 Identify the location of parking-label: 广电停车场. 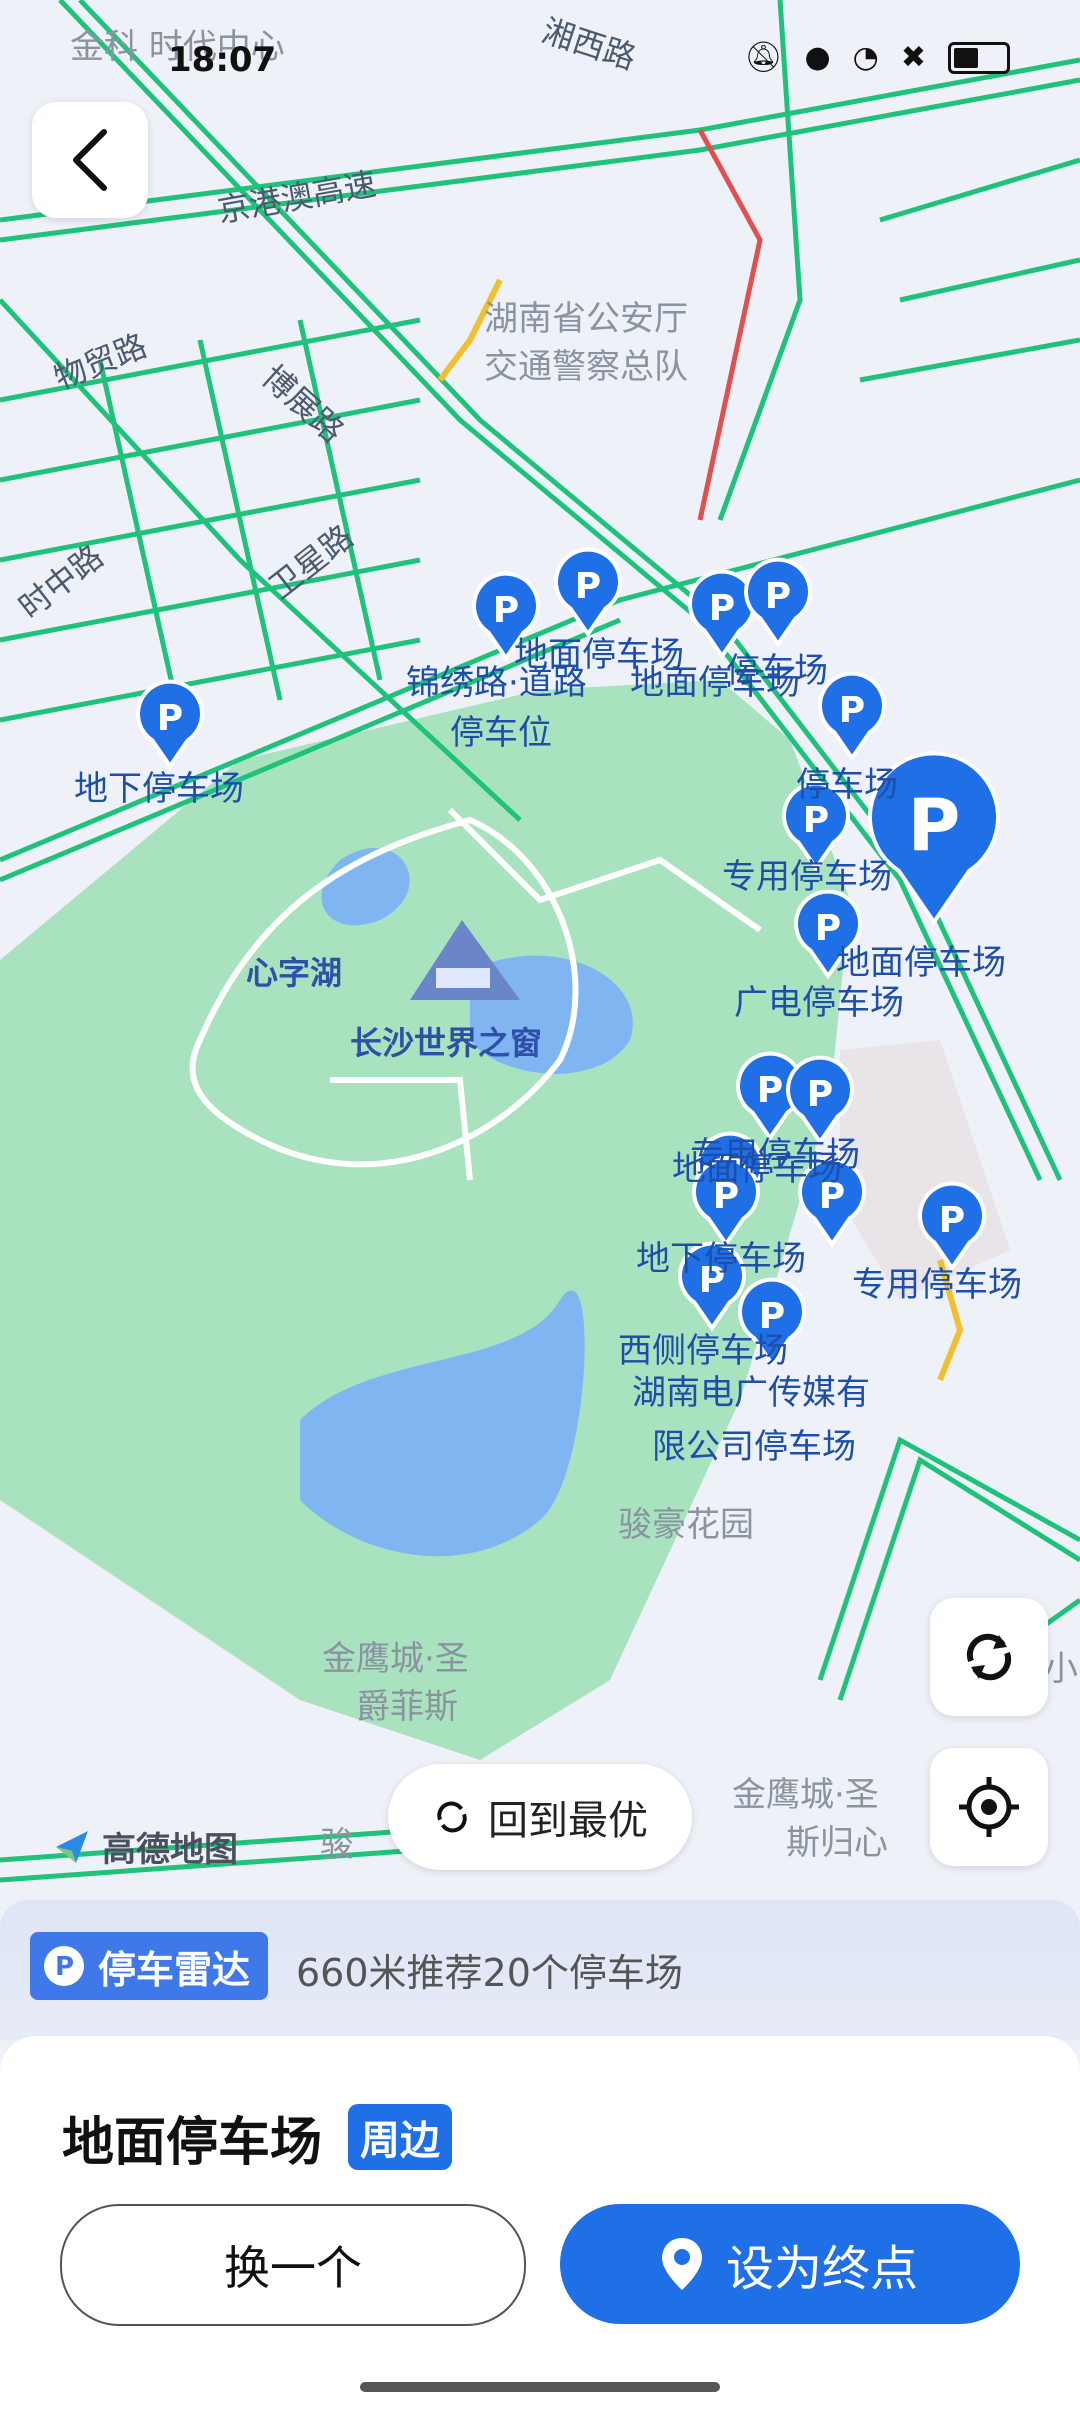
(819, 1003).